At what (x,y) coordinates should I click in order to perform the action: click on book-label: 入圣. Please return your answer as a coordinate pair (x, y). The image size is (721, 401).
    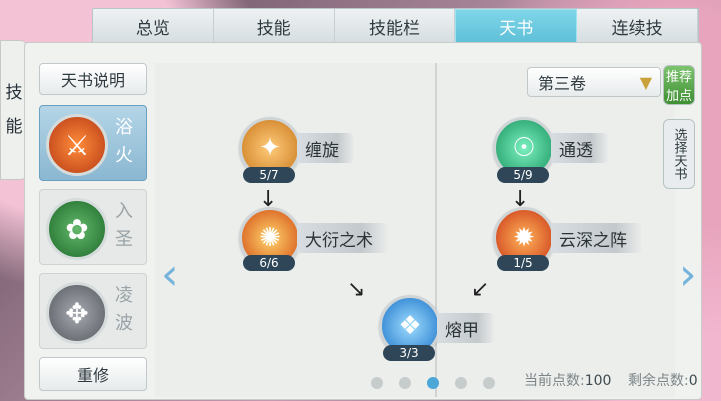
    Looking at the image, I should click on (124, 225).